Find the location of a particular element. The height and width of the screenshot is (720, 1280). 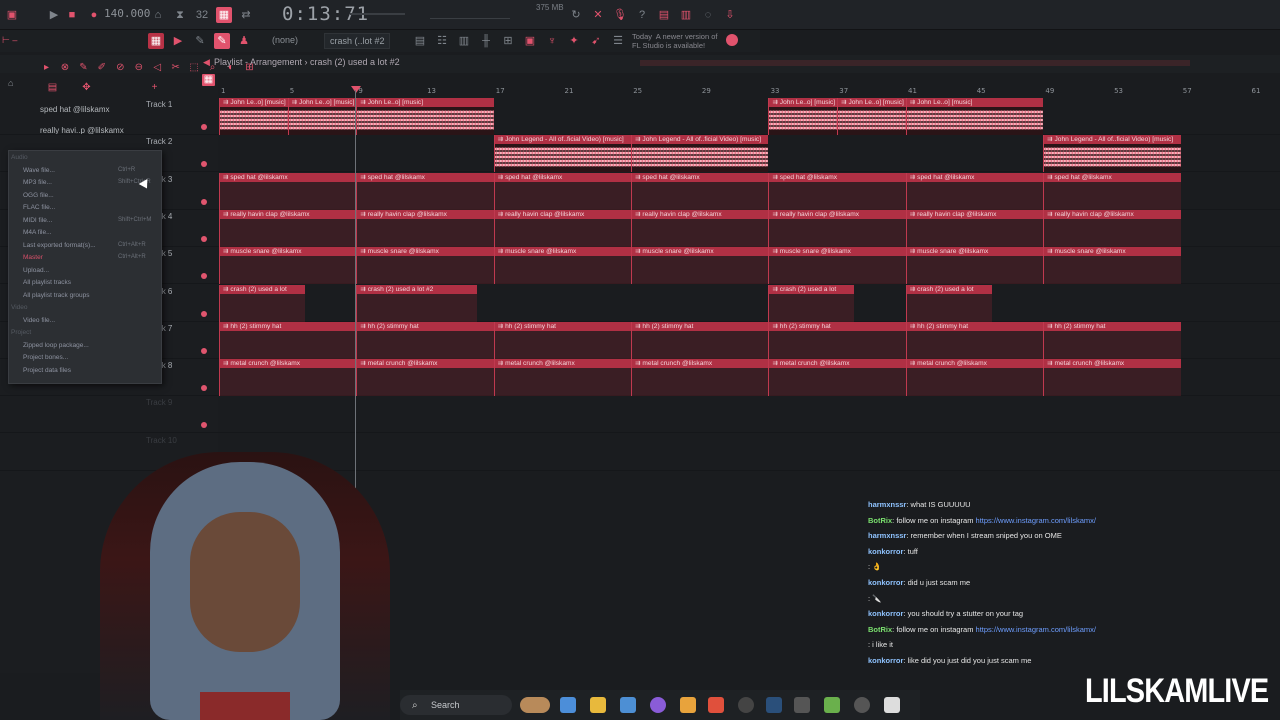

horizontal-scrollbar is located at coordinates (915, 63).